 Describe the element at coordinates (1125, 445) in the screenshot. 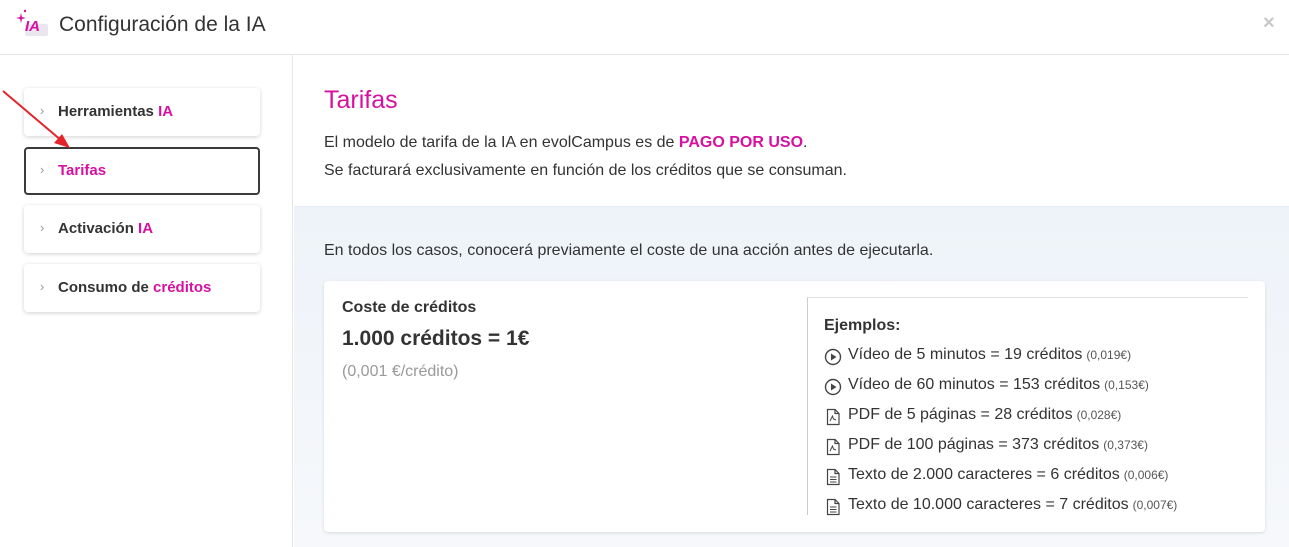

I see `example-price: (0,373€)` at that location.